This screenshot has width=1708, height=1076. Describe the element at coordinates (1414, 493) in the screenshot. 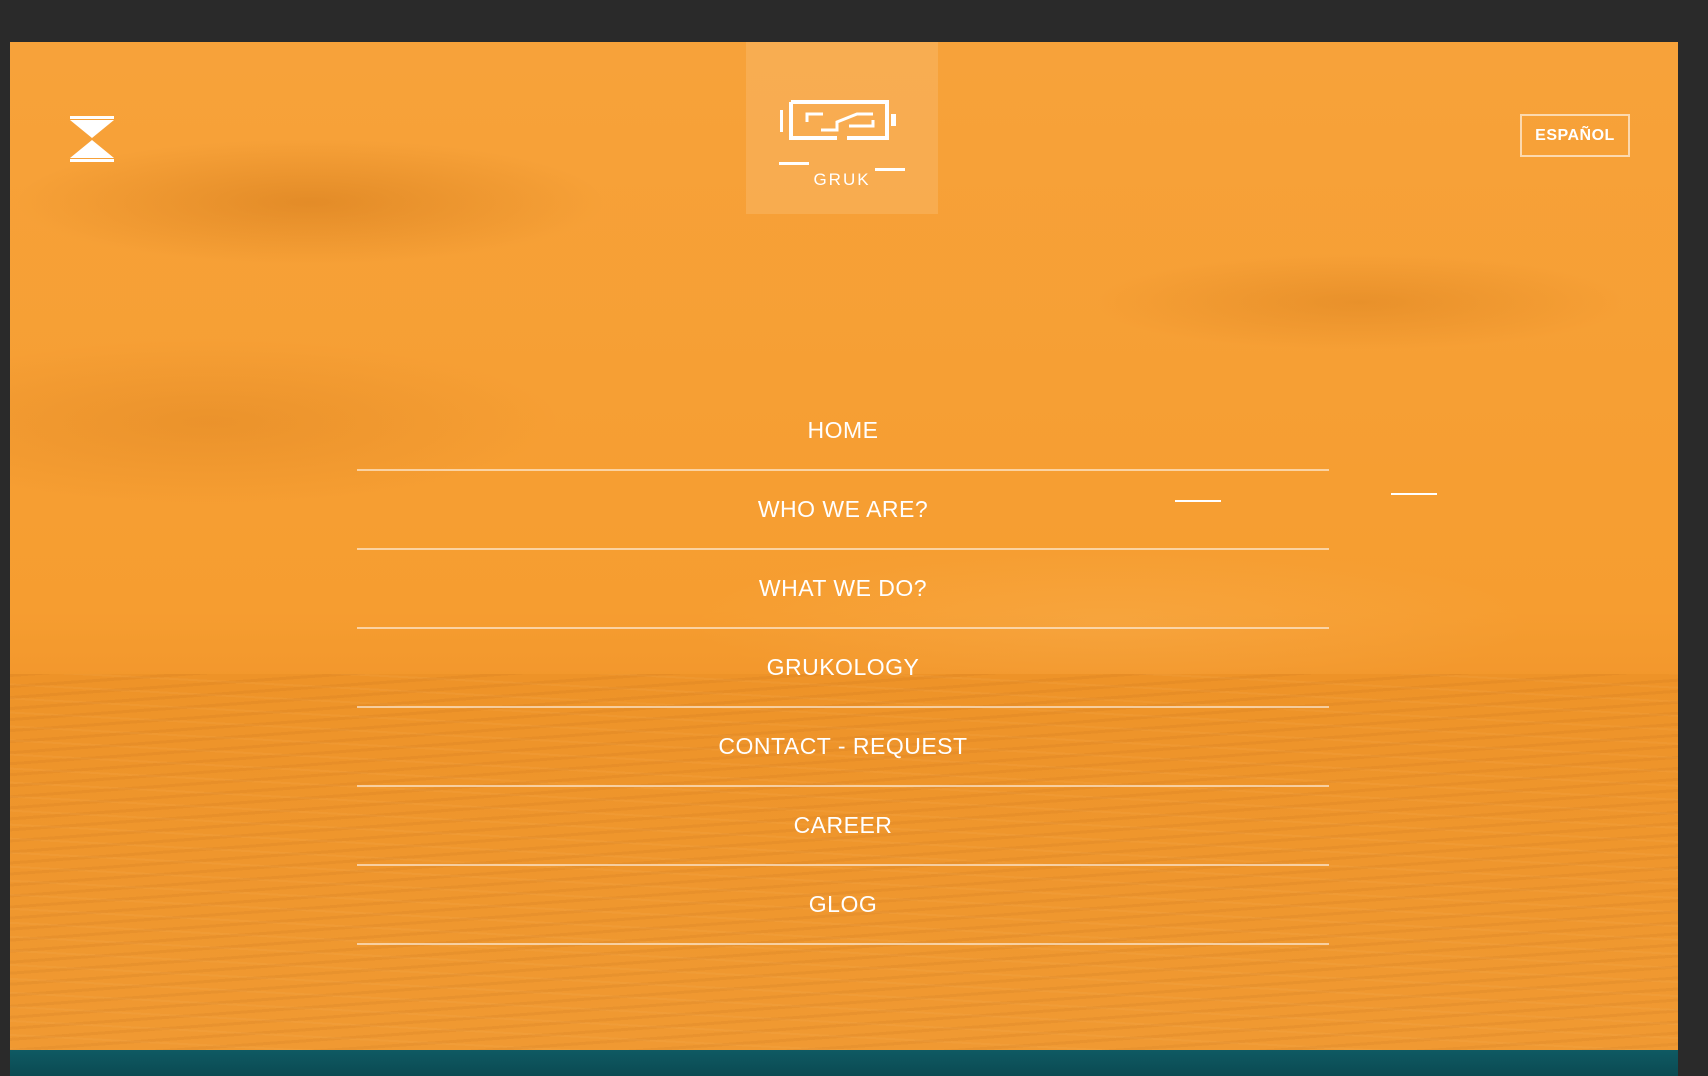

I see `active-indicator-bottom` at that location.